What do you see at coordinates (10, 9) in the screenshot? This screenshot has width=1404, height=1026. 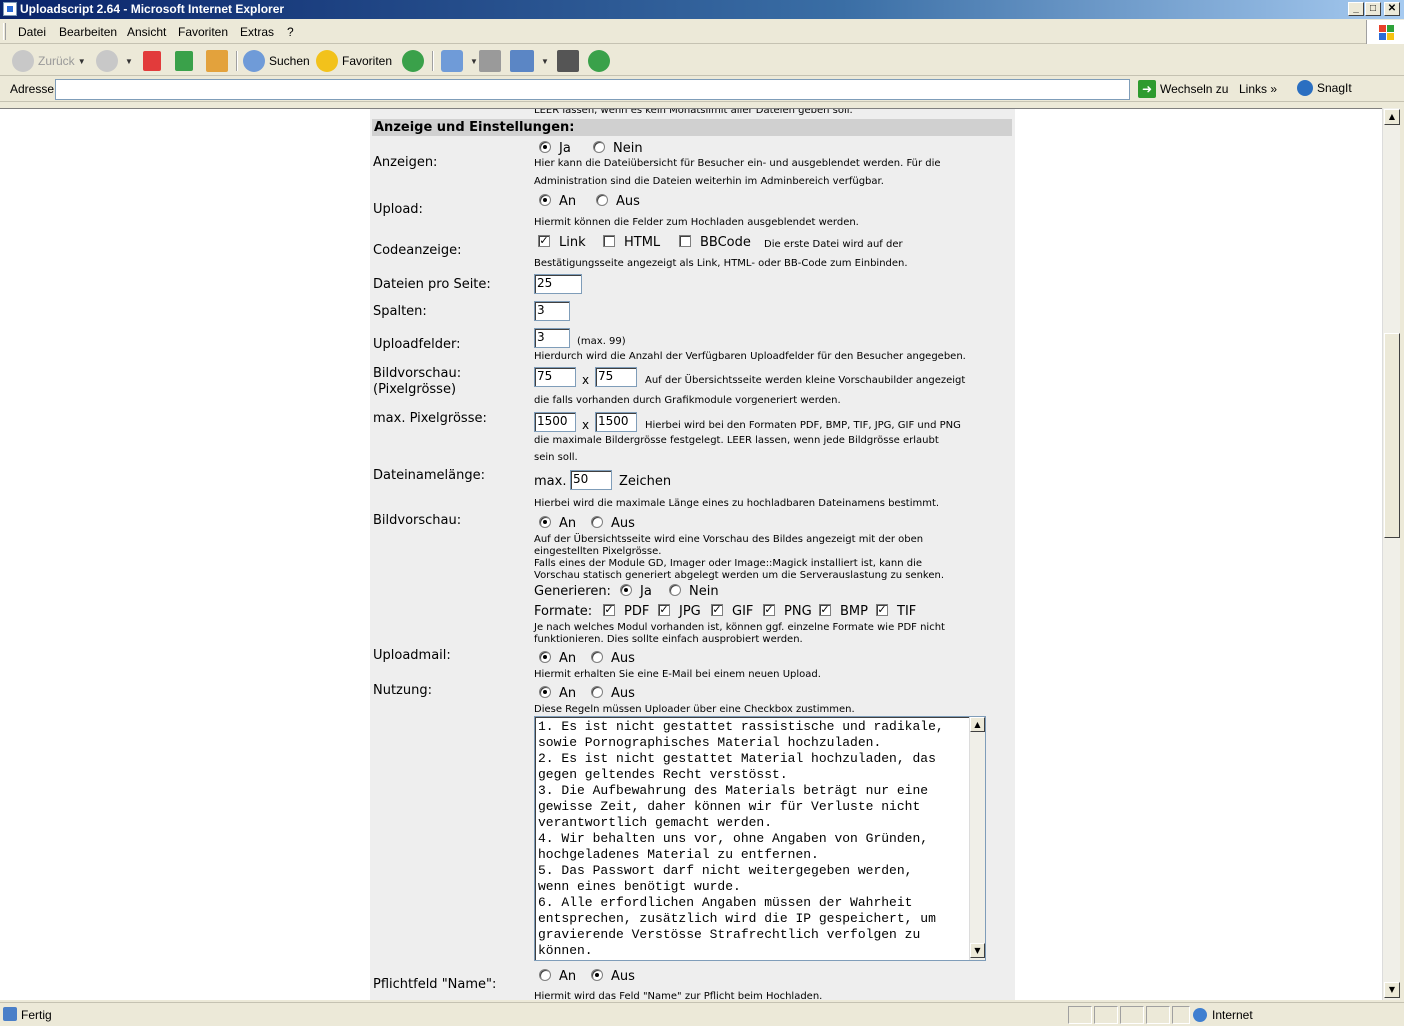 I see `ie-page-icon` at bounding box center [10, 9].